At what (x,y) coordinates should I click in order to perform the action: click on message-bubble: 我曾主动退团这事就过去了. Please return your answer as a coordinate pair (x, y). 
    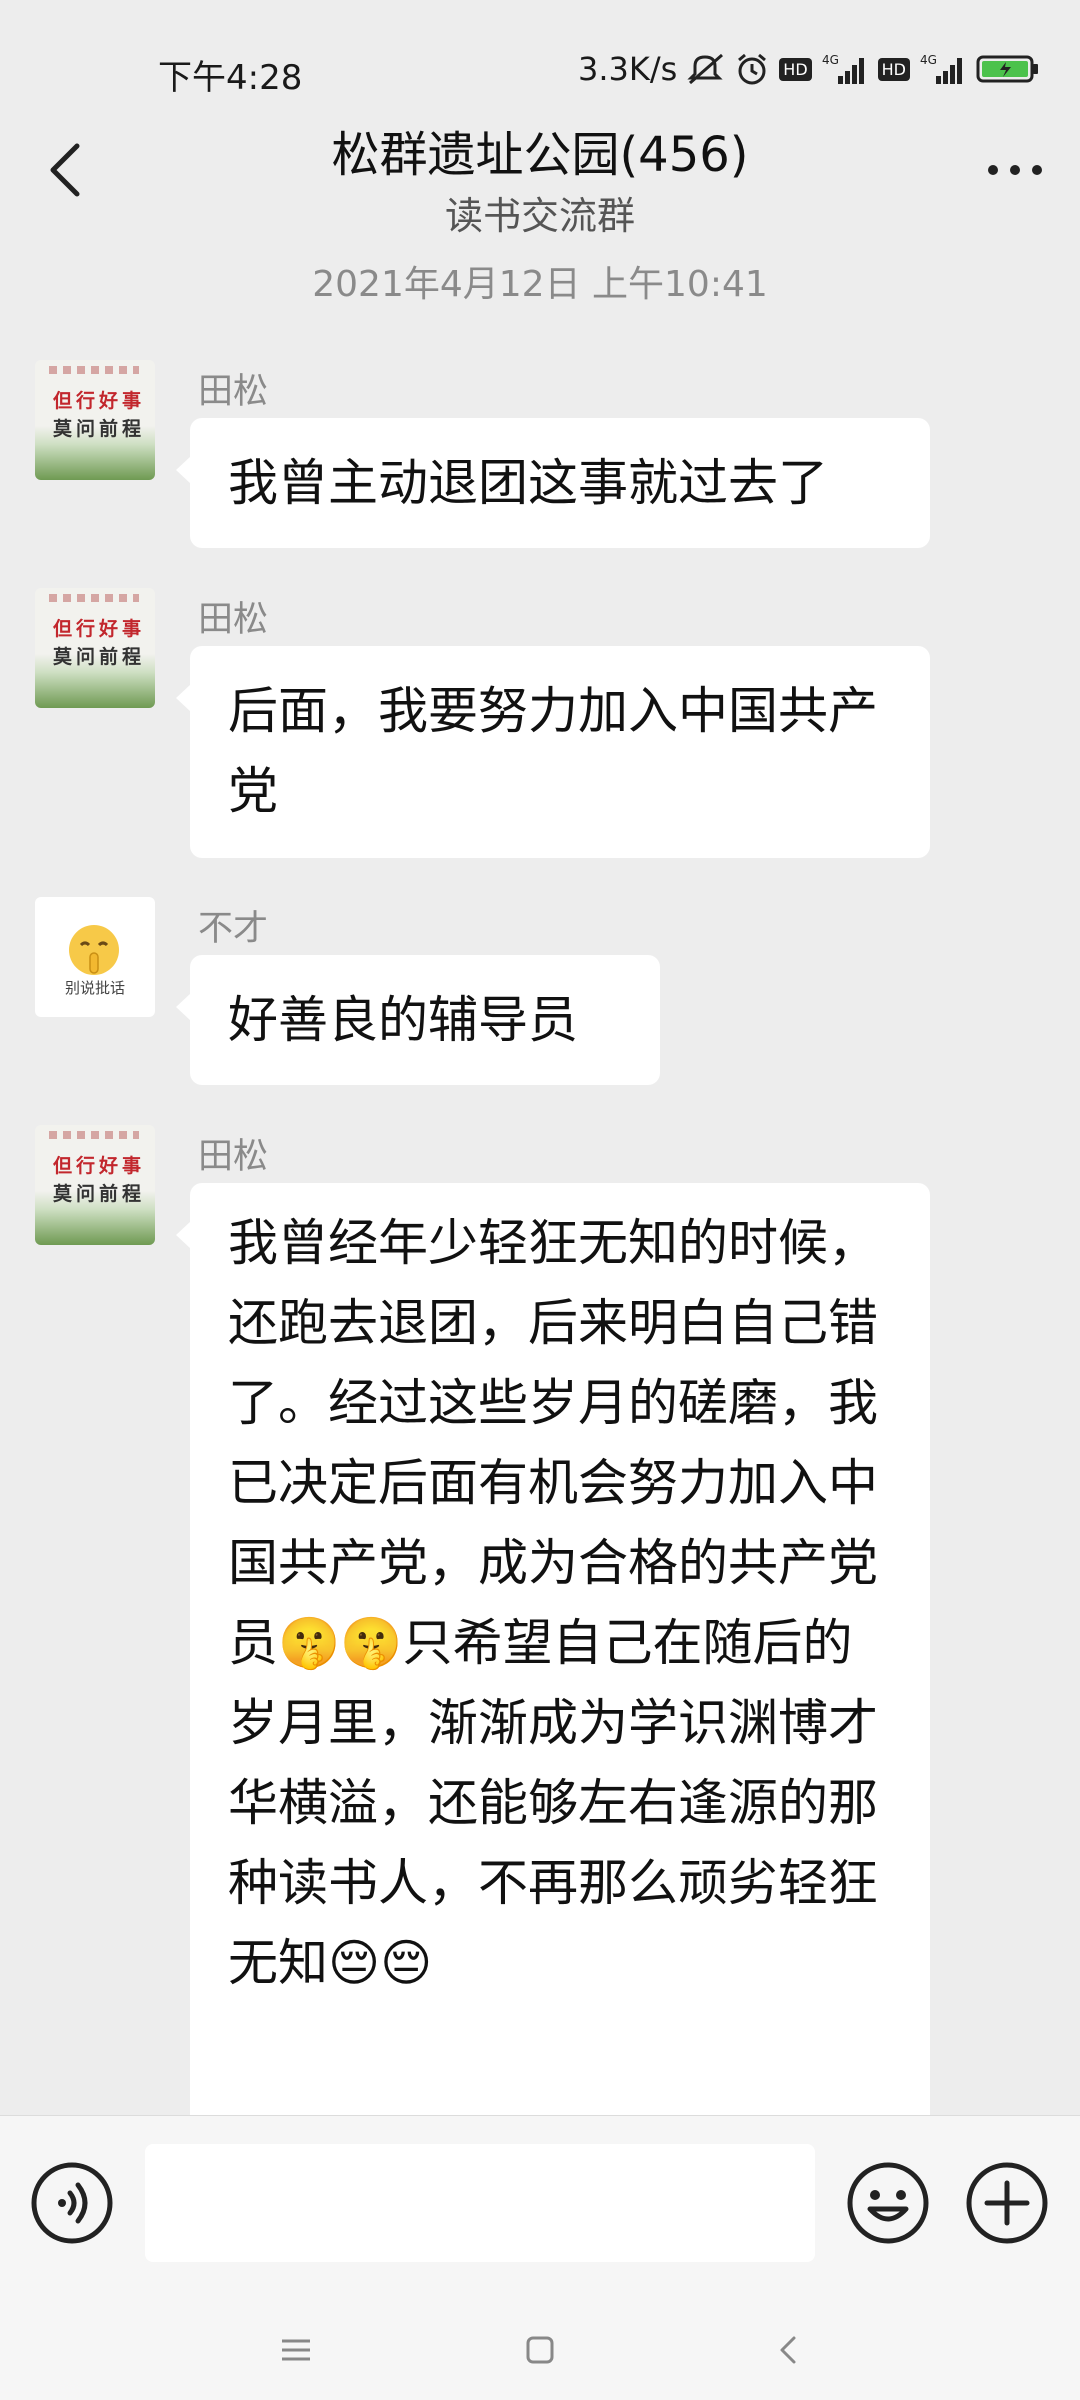
    Looking at the image, I should click on (553, 483).